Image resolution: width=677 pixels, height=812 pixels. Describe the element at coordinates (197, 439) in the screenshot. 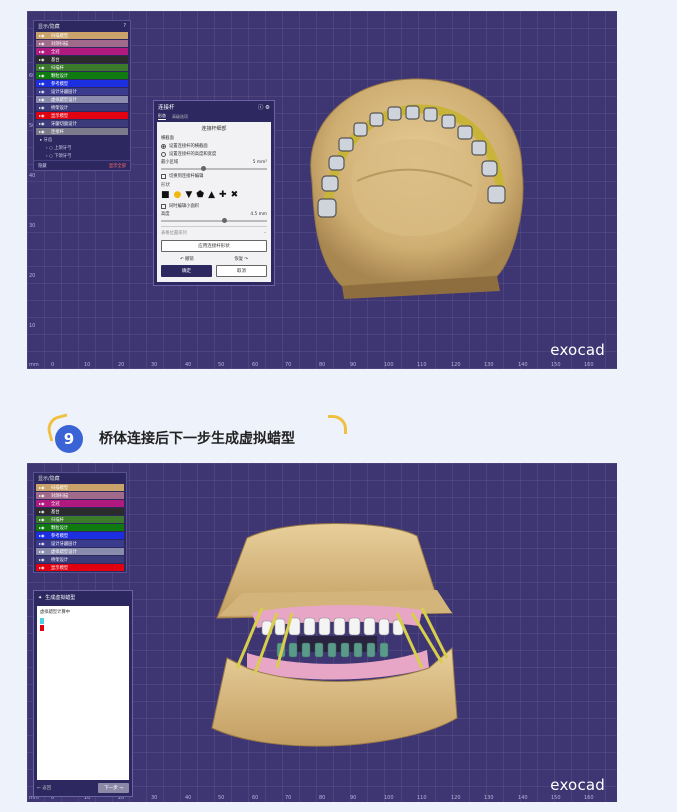

I see `step-heading: 桥体连接后下一步生成虚拟蜡型` at that location.